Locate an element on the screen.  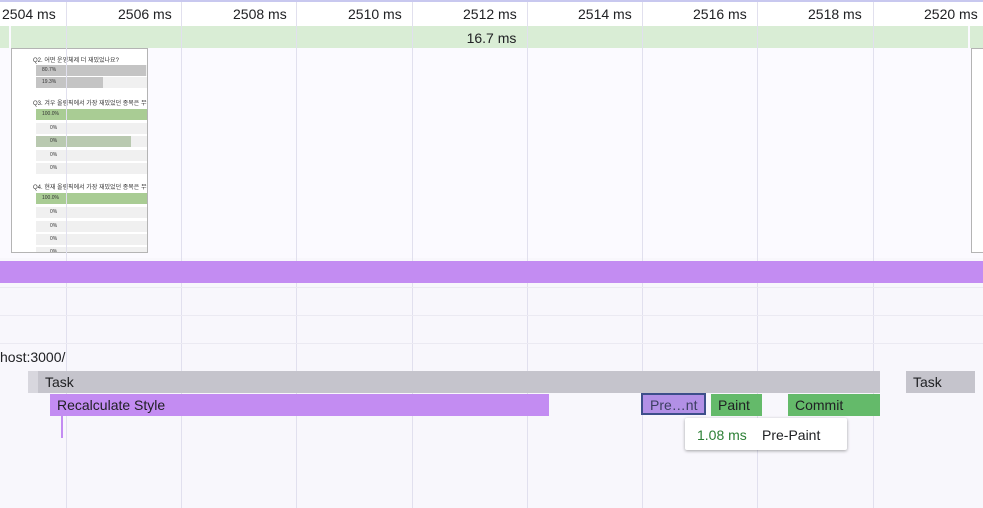
ruler-tick: 2520 ms is located at coordinates (951, 14).